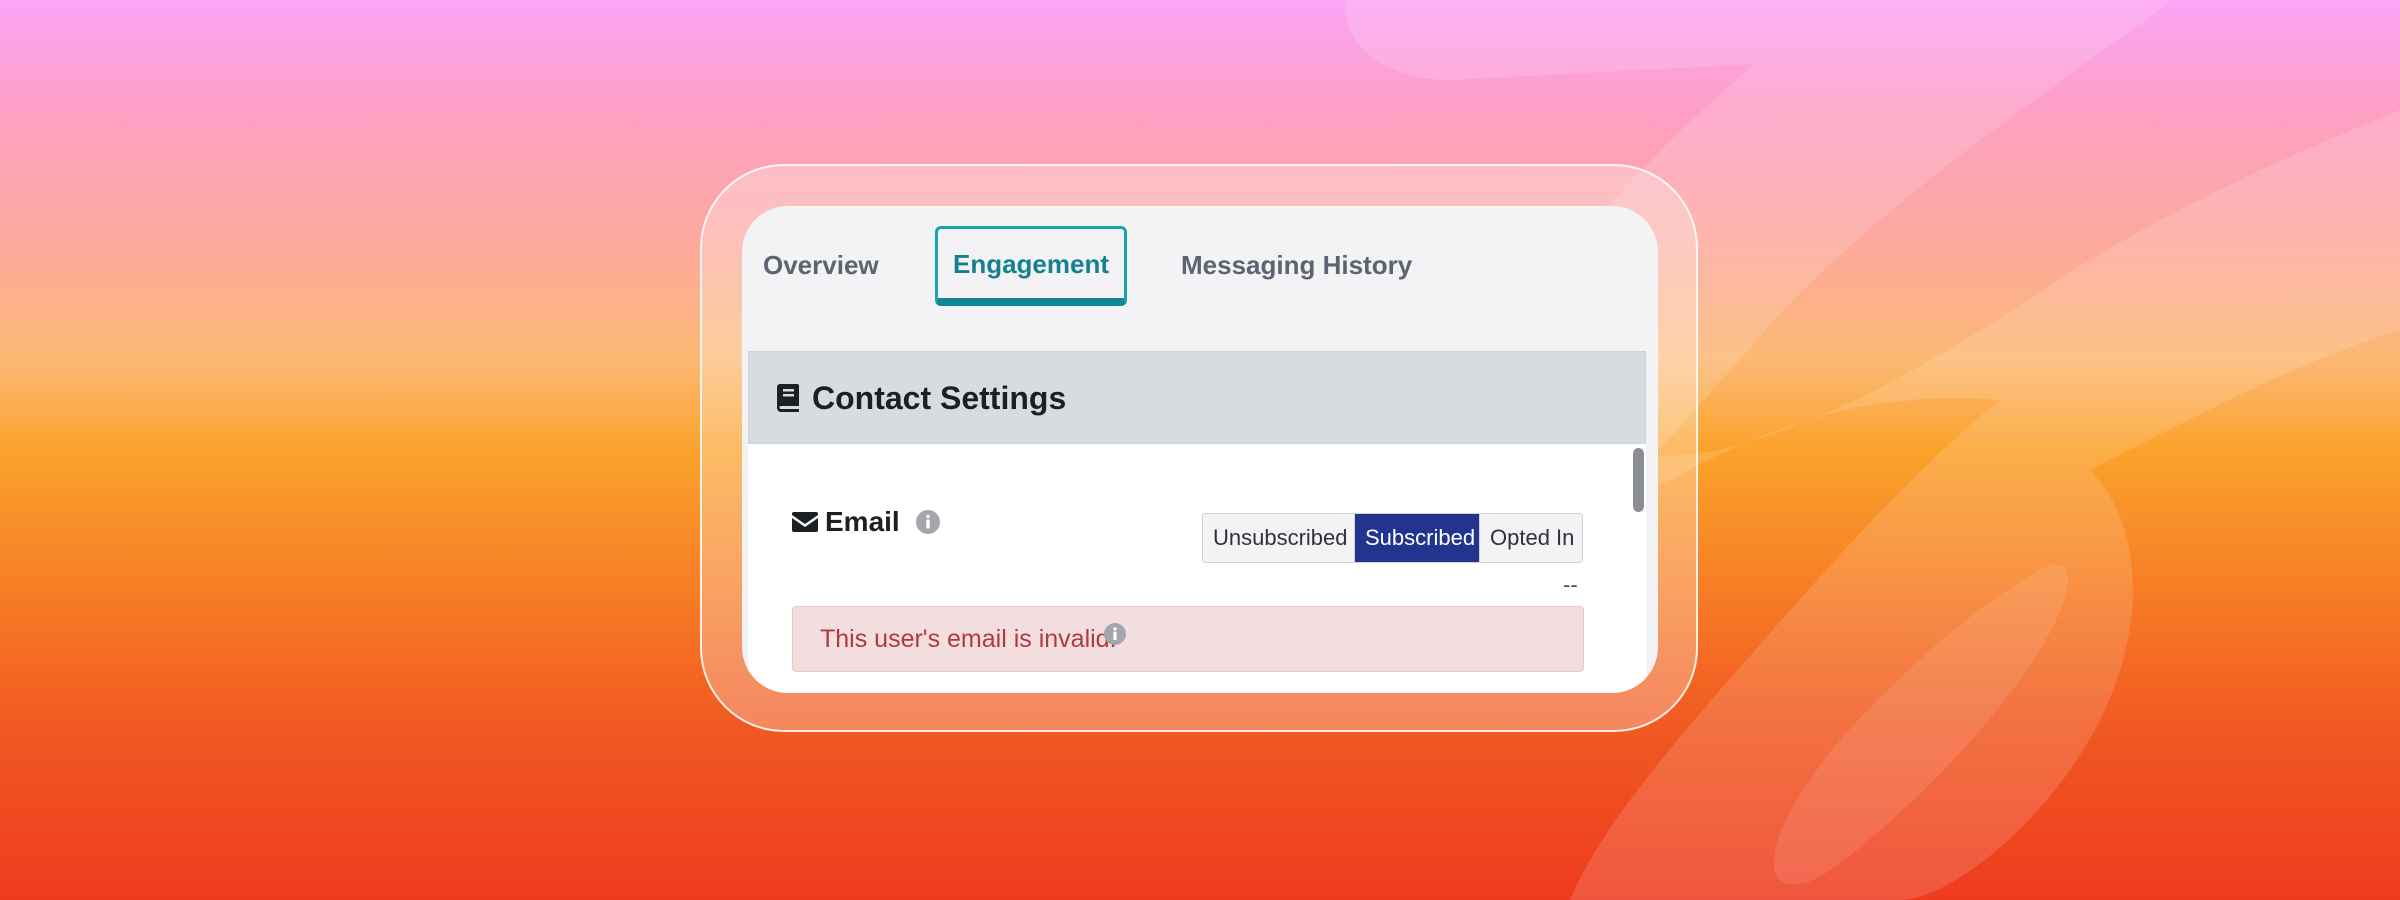 This screenshot has height=900, width=2400. What do you see at coordinates (1197, 397) in the screenshot?
I see `panel-header: Contact Settings` at bounding box center [1197, 397].